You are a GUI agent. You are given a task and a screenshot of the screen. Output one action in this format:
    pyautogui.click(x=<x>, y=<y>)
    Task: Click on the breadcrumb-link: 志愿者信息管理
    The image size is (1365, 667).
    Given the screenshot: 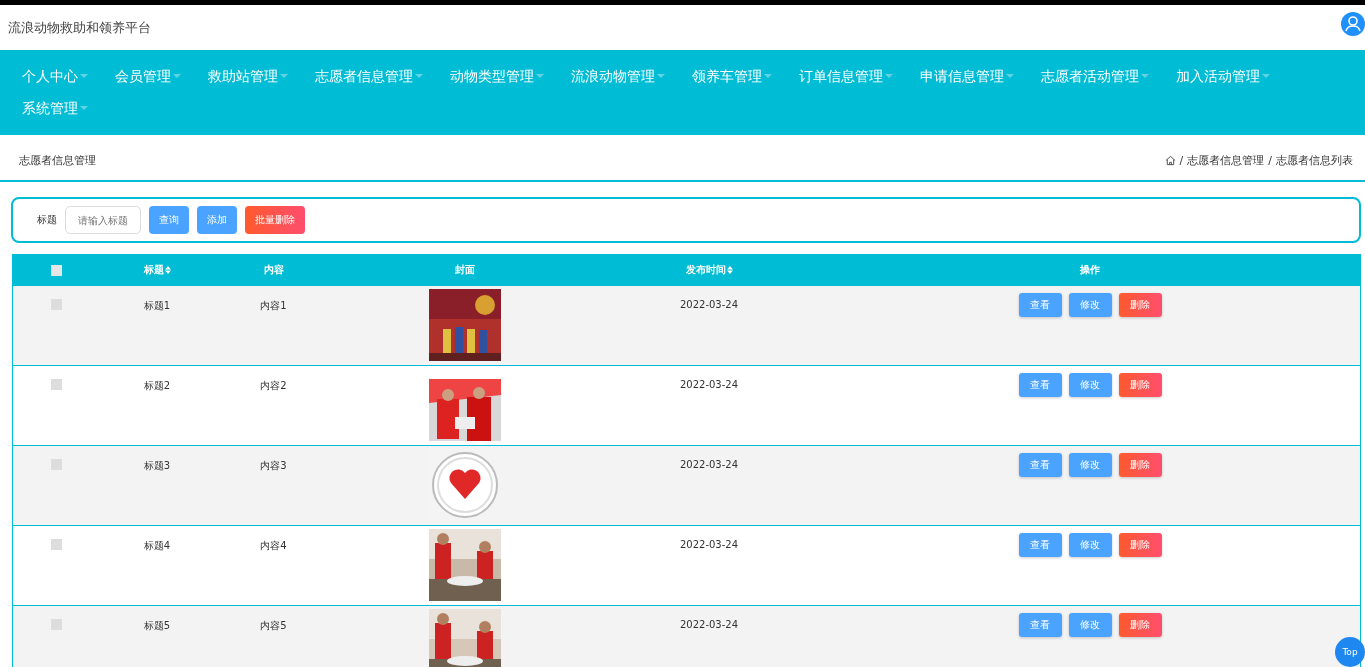 What is the action you would take?
    pyautogui.click(x=1226, y=160)
    